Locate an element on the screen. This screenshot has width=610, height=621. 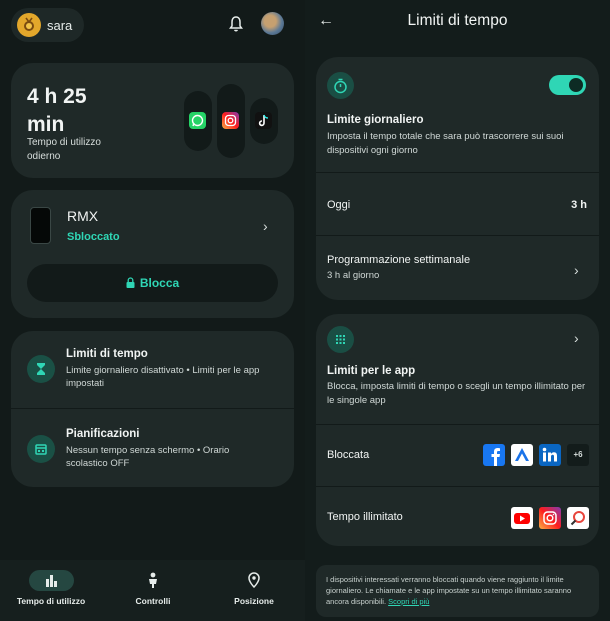
bottom-navigation: Tempo di utilizzo Controlli Posizione is located at coordinates (152, 590).